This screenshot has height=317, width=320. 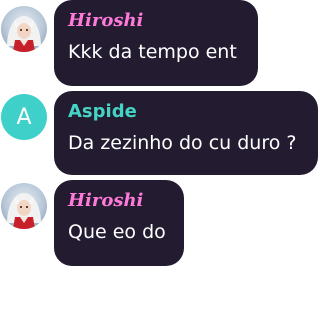 I want to click on author-name: Aspide, so click(x=186, y=112).